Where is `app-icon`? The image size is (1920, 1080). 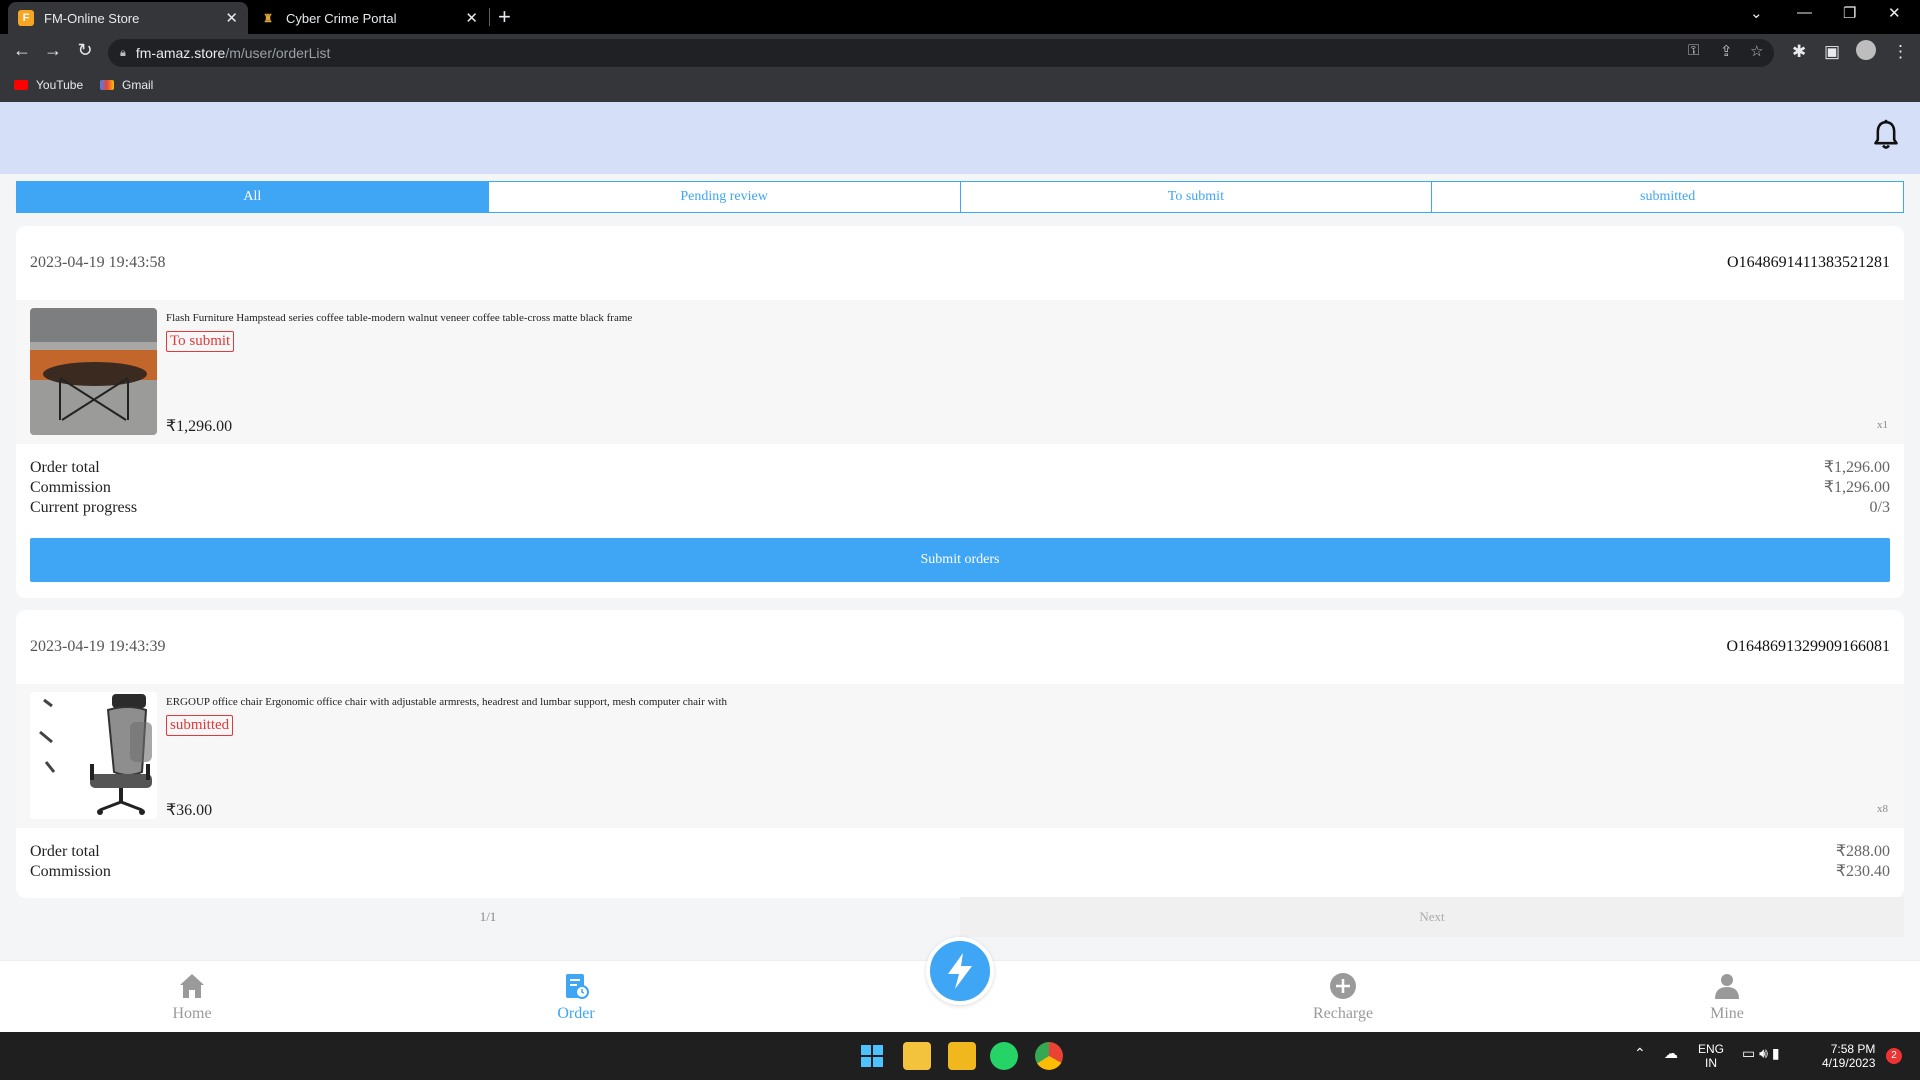
app-icon is located at coordinates (962, 1056).